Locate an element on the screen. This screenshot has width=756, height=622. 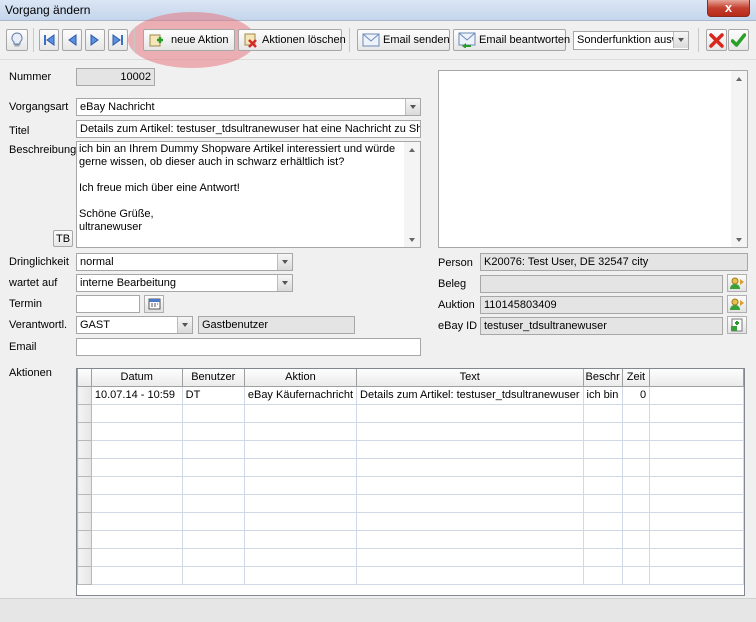
special-function-select: Sonderfunktion ausw is located at coordinates (631, 40).